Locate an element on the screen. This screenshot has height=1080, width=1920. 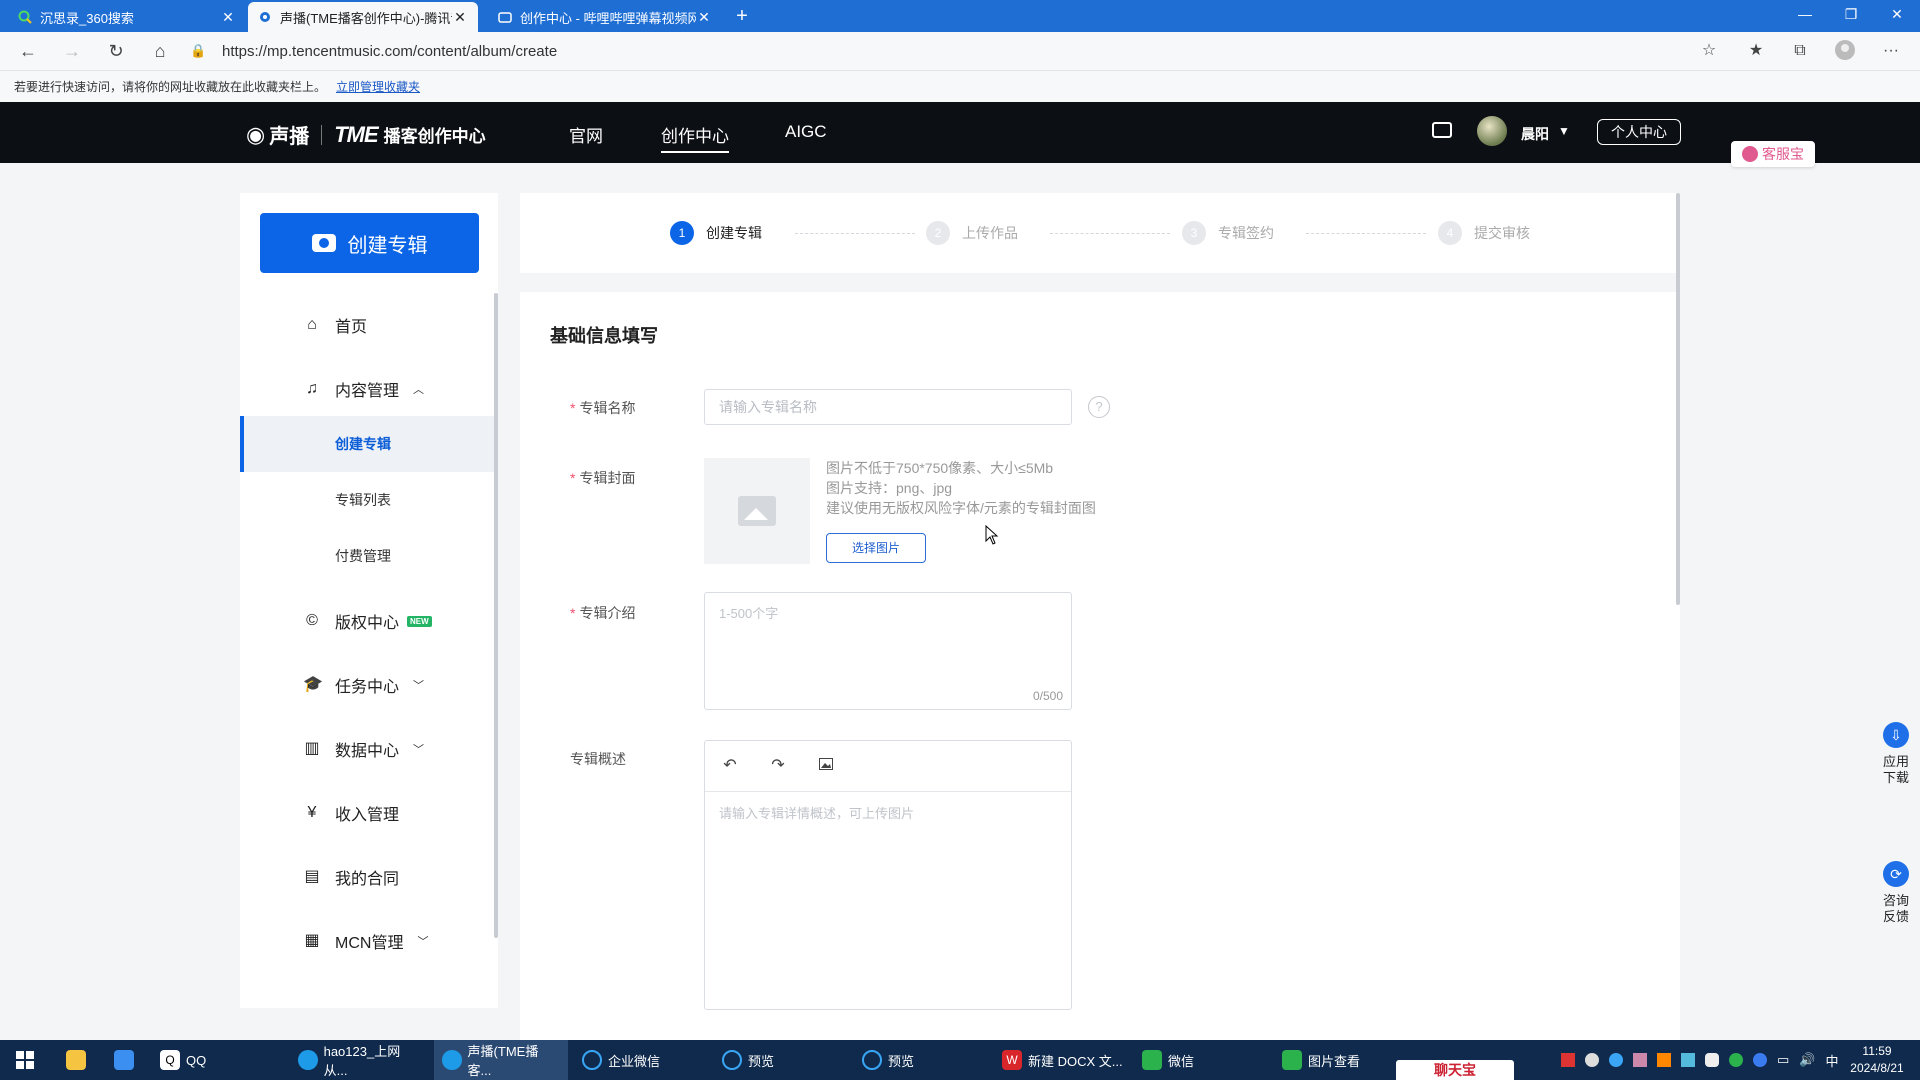
feedback-button: ⟳ 咨询反馈 is located at coordinates (1896, 893).